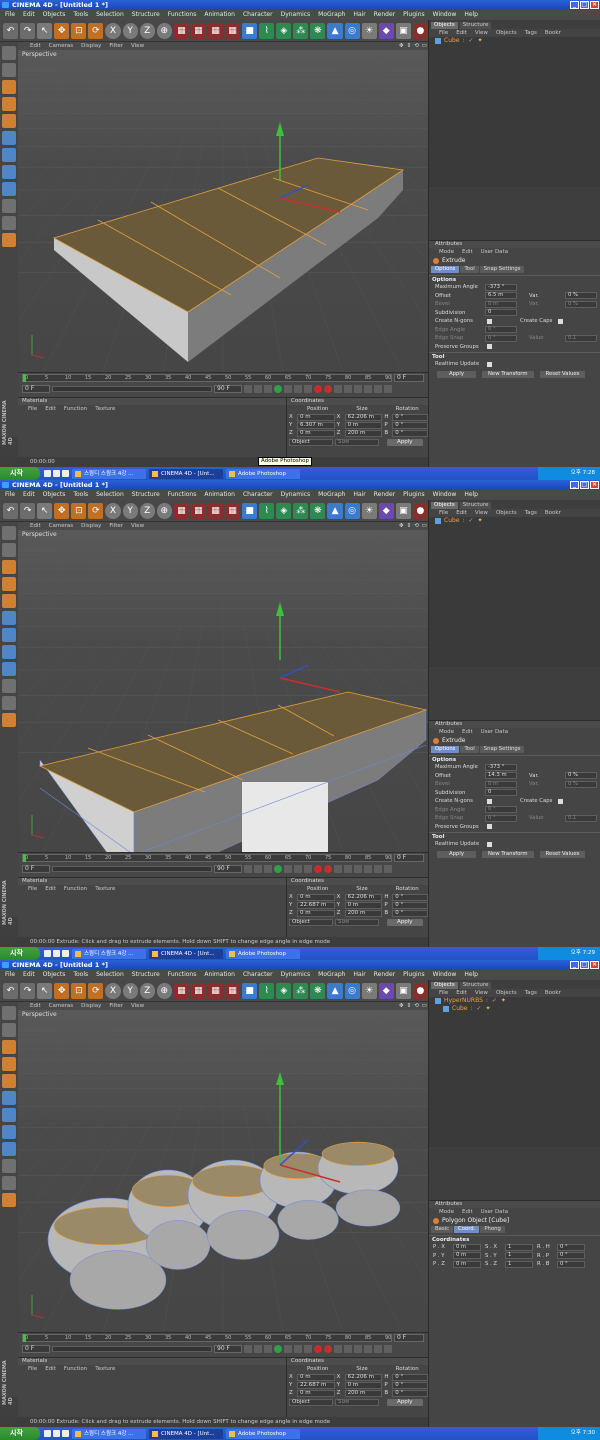 The image size is (600, 1440). Describe the element at coordinates (560, 321) in the screenshot. I see `create-caps-checkbox` at that location.